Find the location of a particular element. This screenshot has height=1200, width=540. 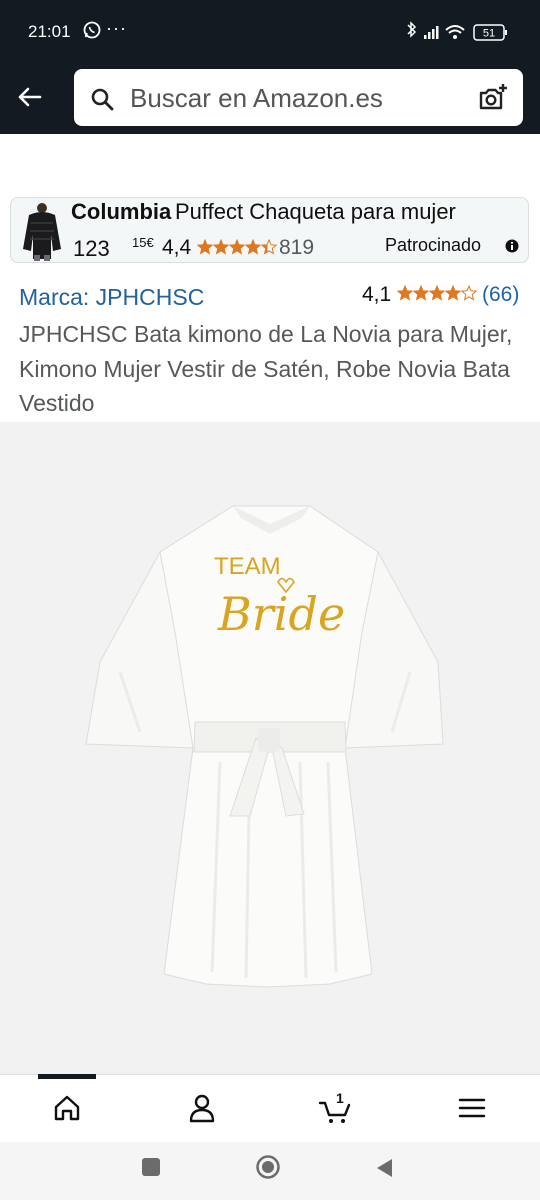

system-nav-bar is located at coordinates (270, 1171).